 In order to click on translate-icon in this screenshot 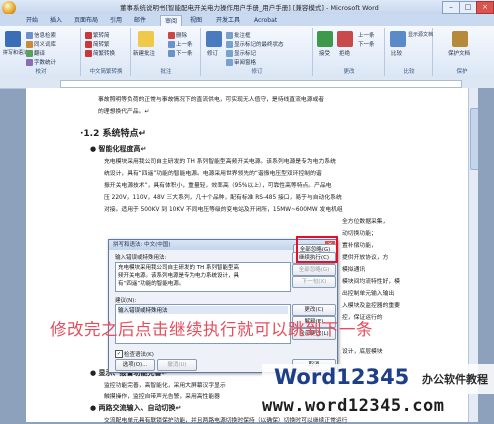, I will do `click(29, 53)`.